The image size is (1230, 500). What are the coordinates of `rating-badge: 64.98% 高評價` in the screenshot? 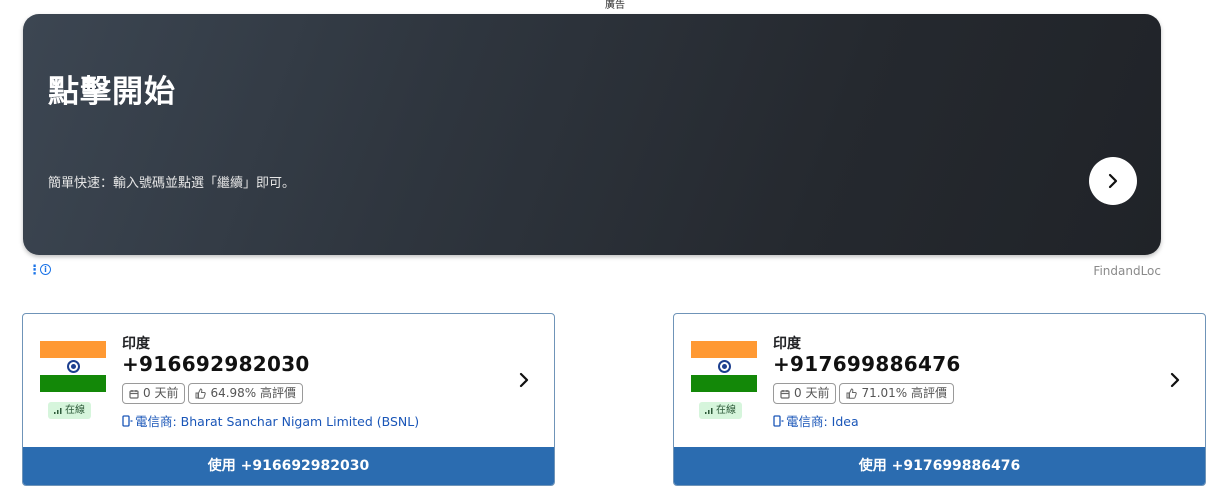 It's located at (246, 393).